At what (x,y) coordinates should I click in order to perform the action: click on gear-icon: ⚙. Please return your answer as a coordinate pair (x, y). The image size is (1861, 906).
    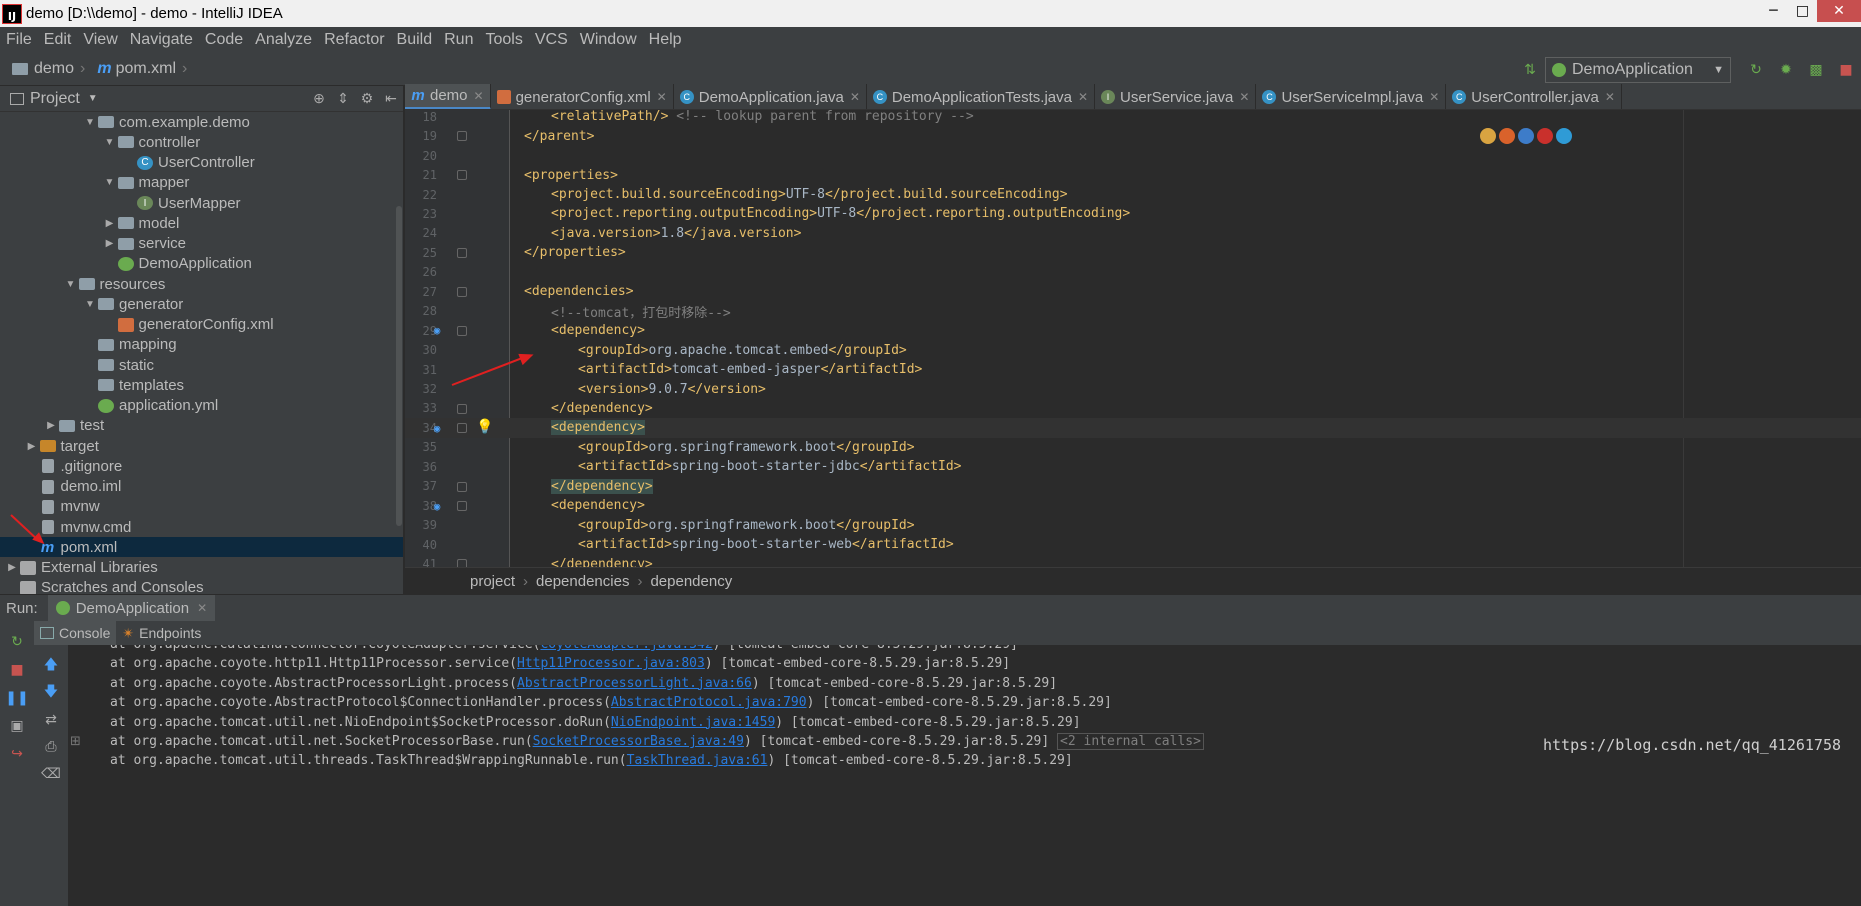
    Looking at the image, I should click on (367, 98).